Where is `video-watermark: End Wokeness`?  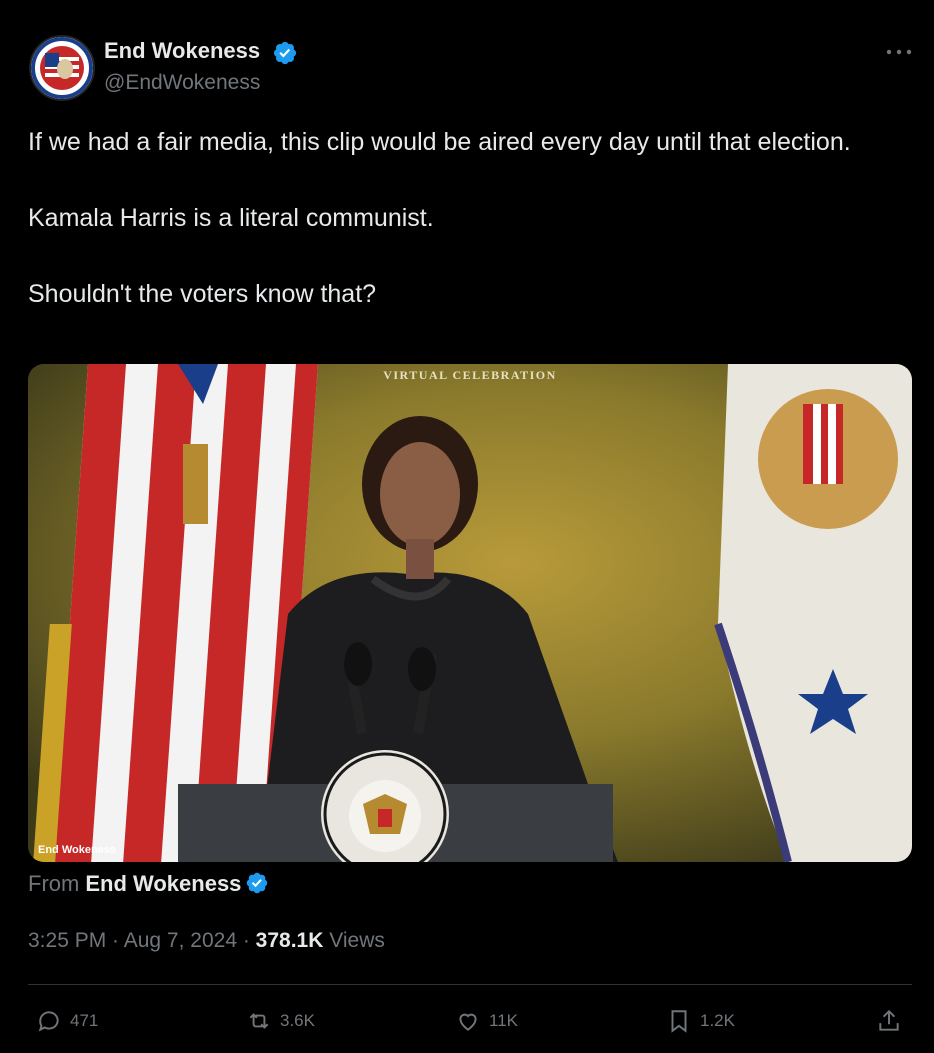
video-watermark: End Wokeness is located at coordinates (77, 850).